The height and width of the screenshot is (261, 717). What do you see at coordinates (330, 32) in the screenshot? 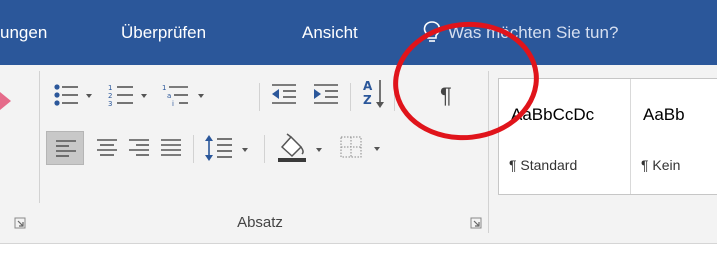
I see `tab-ansicht: Ansicht` at bounding box center [330, 32].